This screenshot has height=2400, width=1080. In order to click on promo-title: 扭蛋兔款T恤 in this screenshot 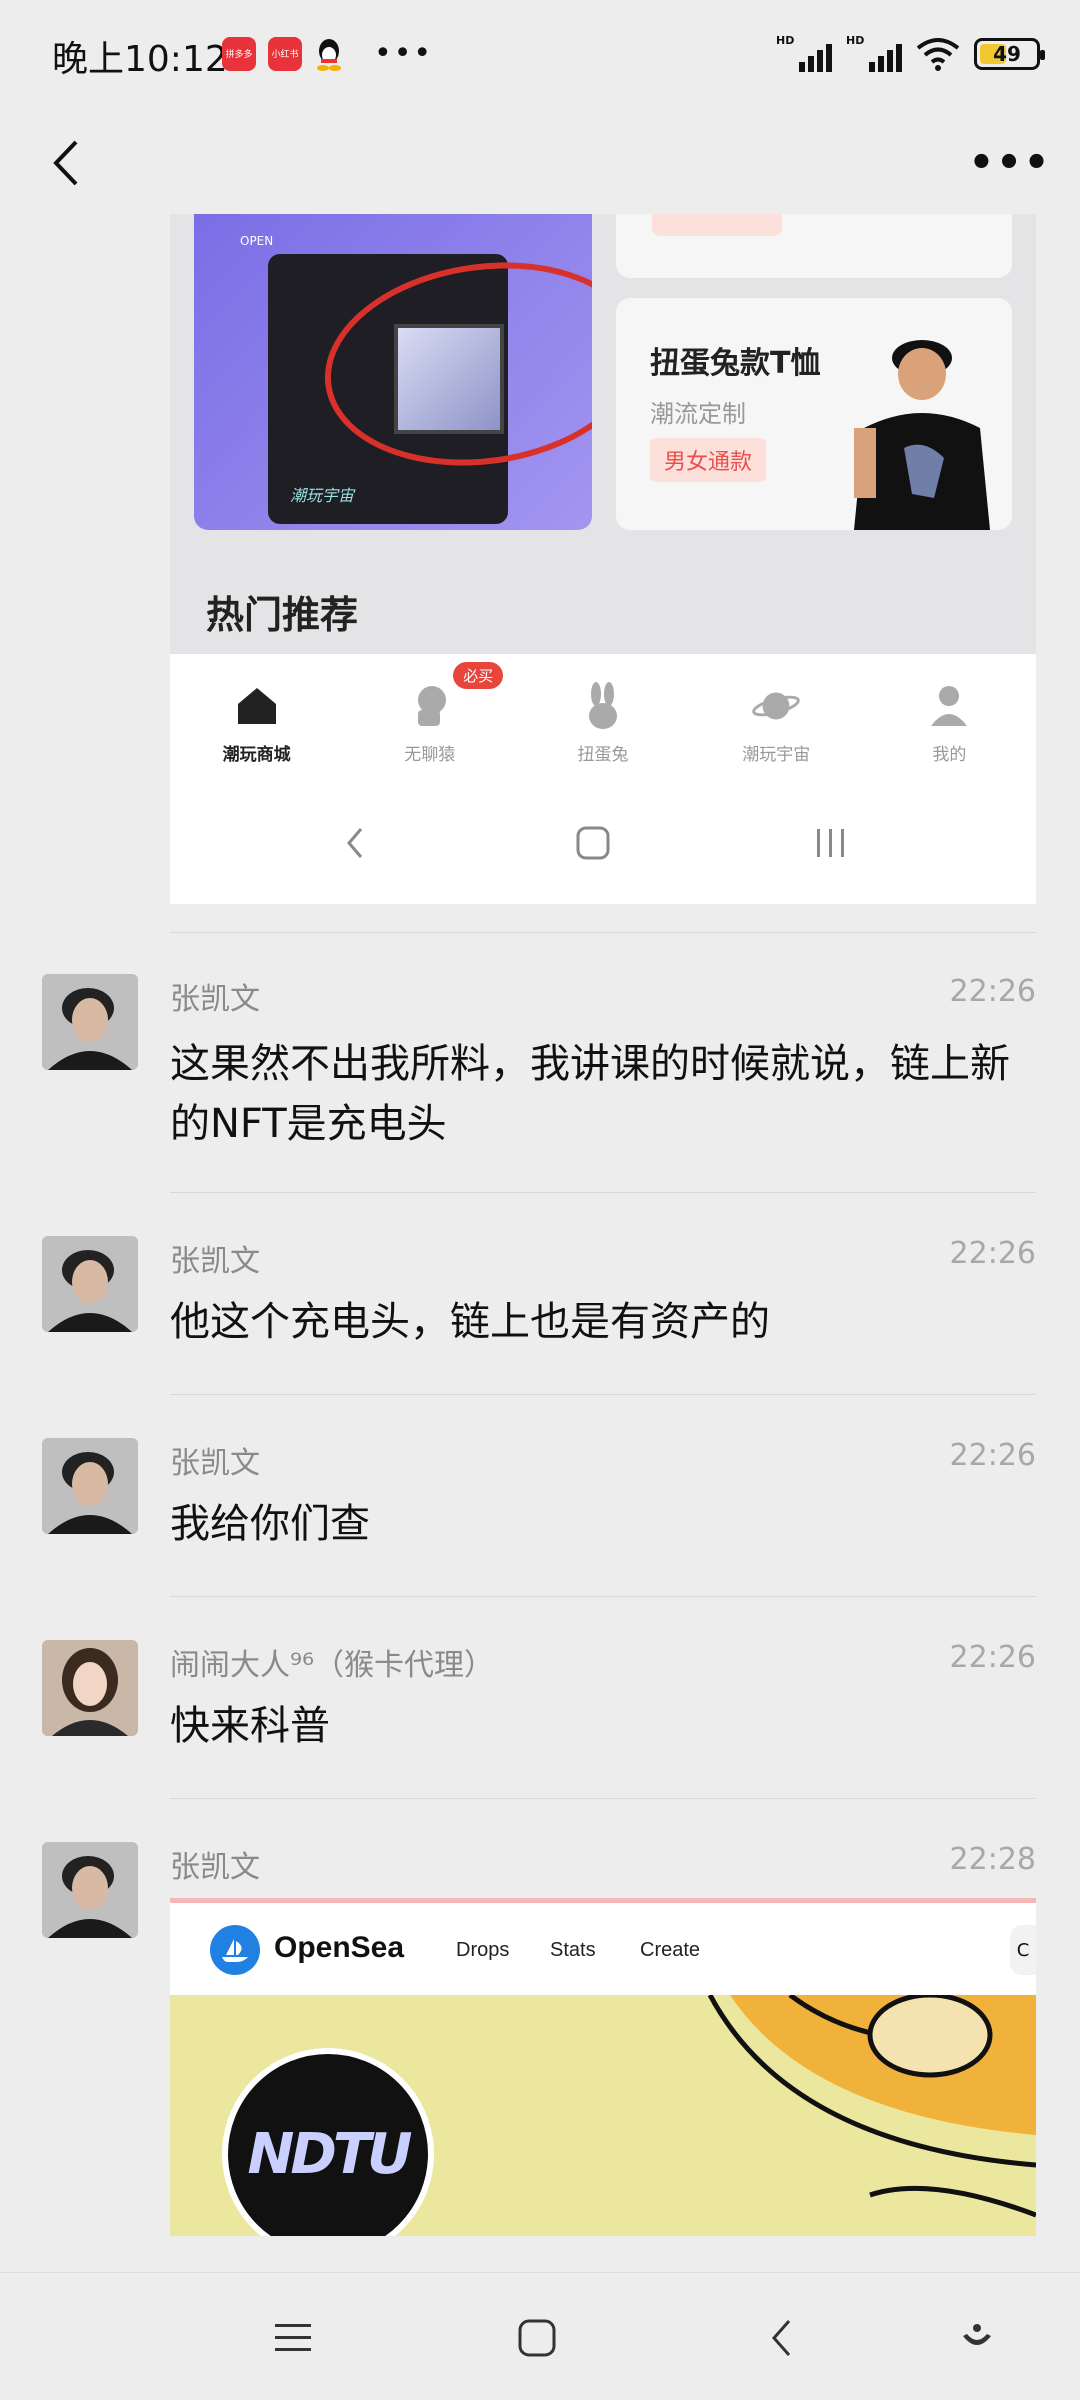, I will do `click(735, 363)`.